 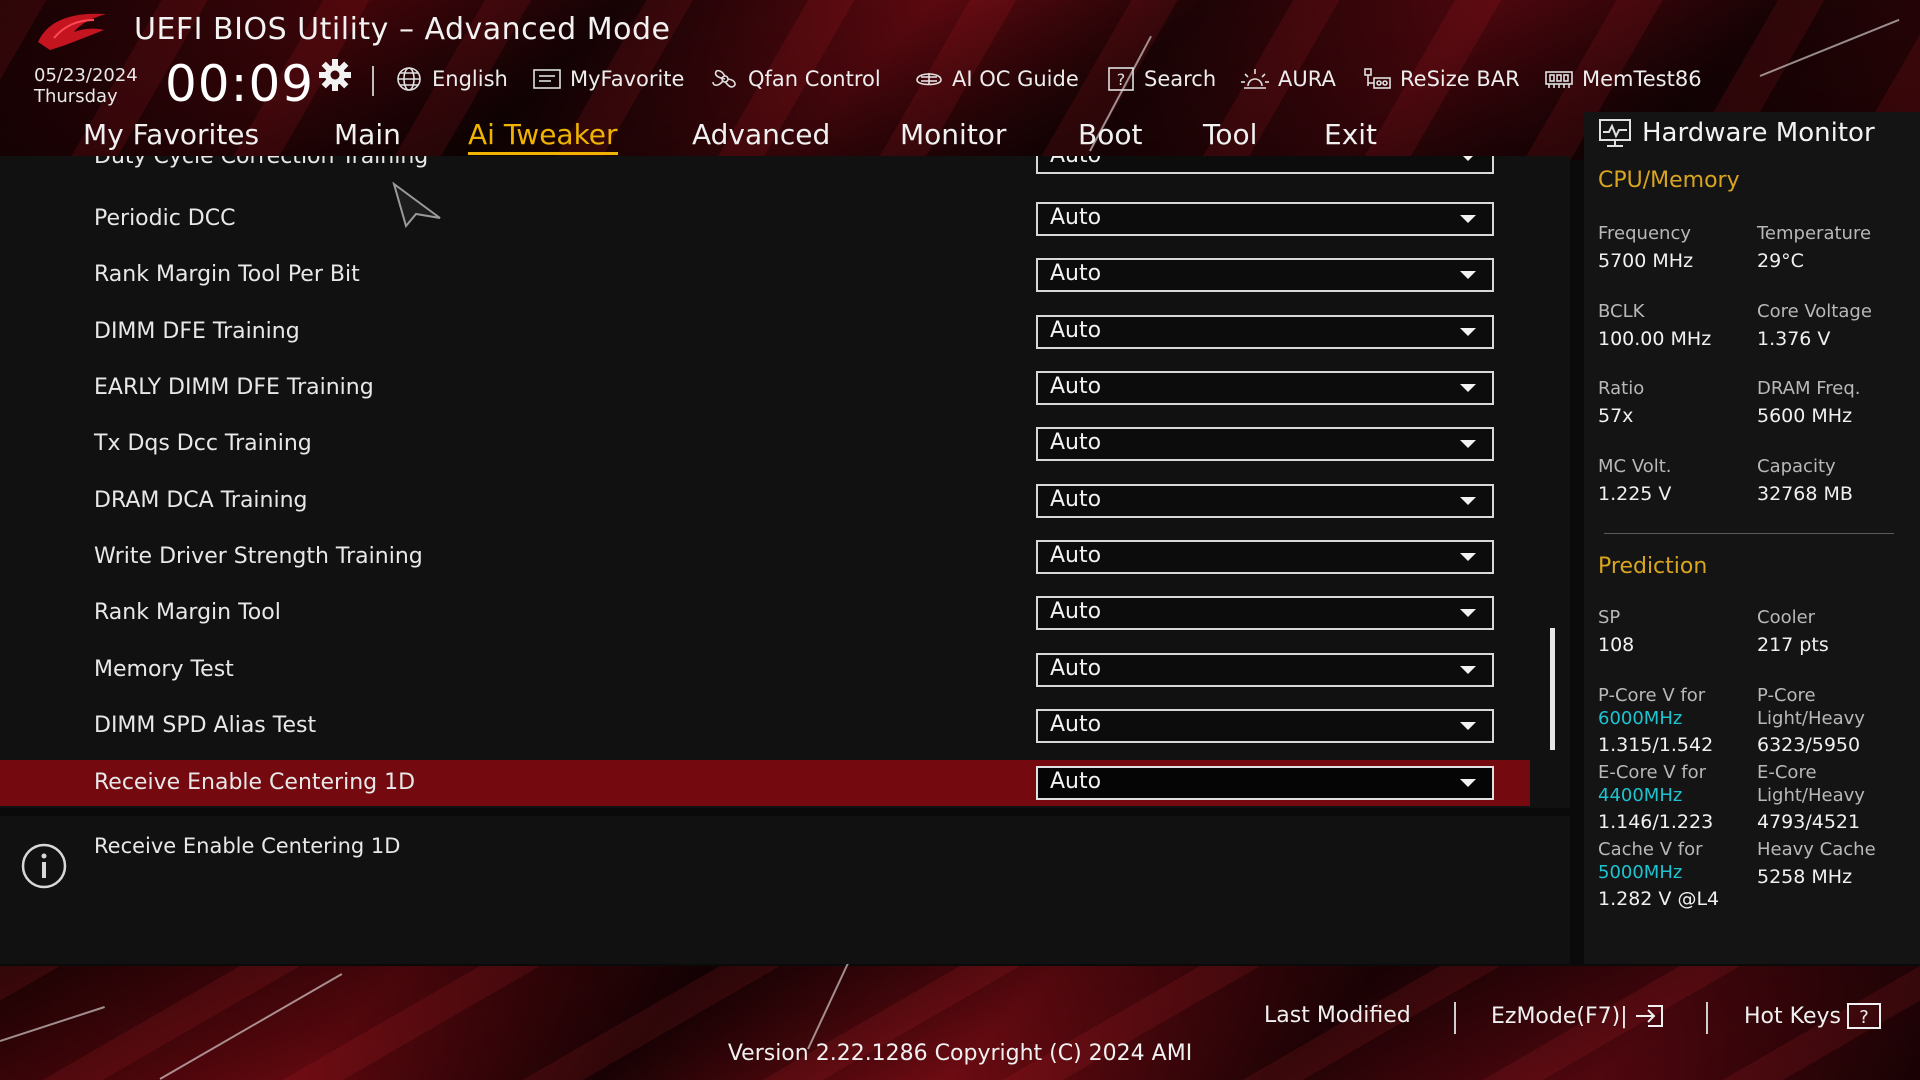 What do you see at coordinates (1655, 339) in the screenshot?
I see `bclk-value: 100.00 MHz` at bounding box center [1655, 339].